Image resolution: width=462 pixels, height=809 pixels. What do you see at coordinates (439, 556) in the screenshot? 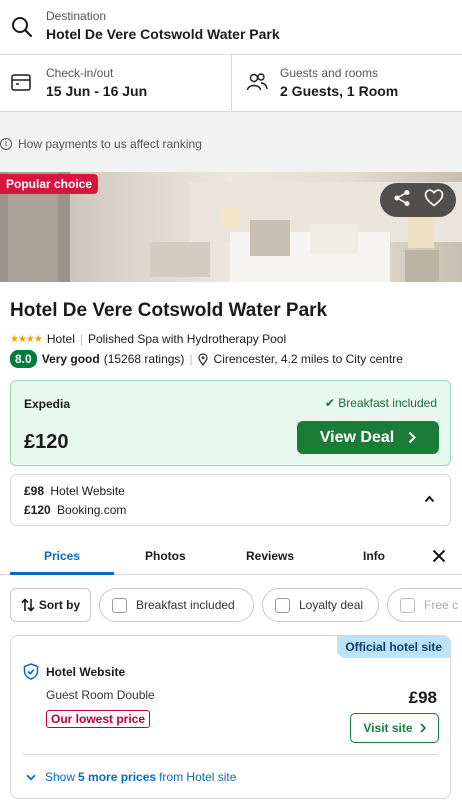
I see `close-icon` at bounding box center [439, 556].